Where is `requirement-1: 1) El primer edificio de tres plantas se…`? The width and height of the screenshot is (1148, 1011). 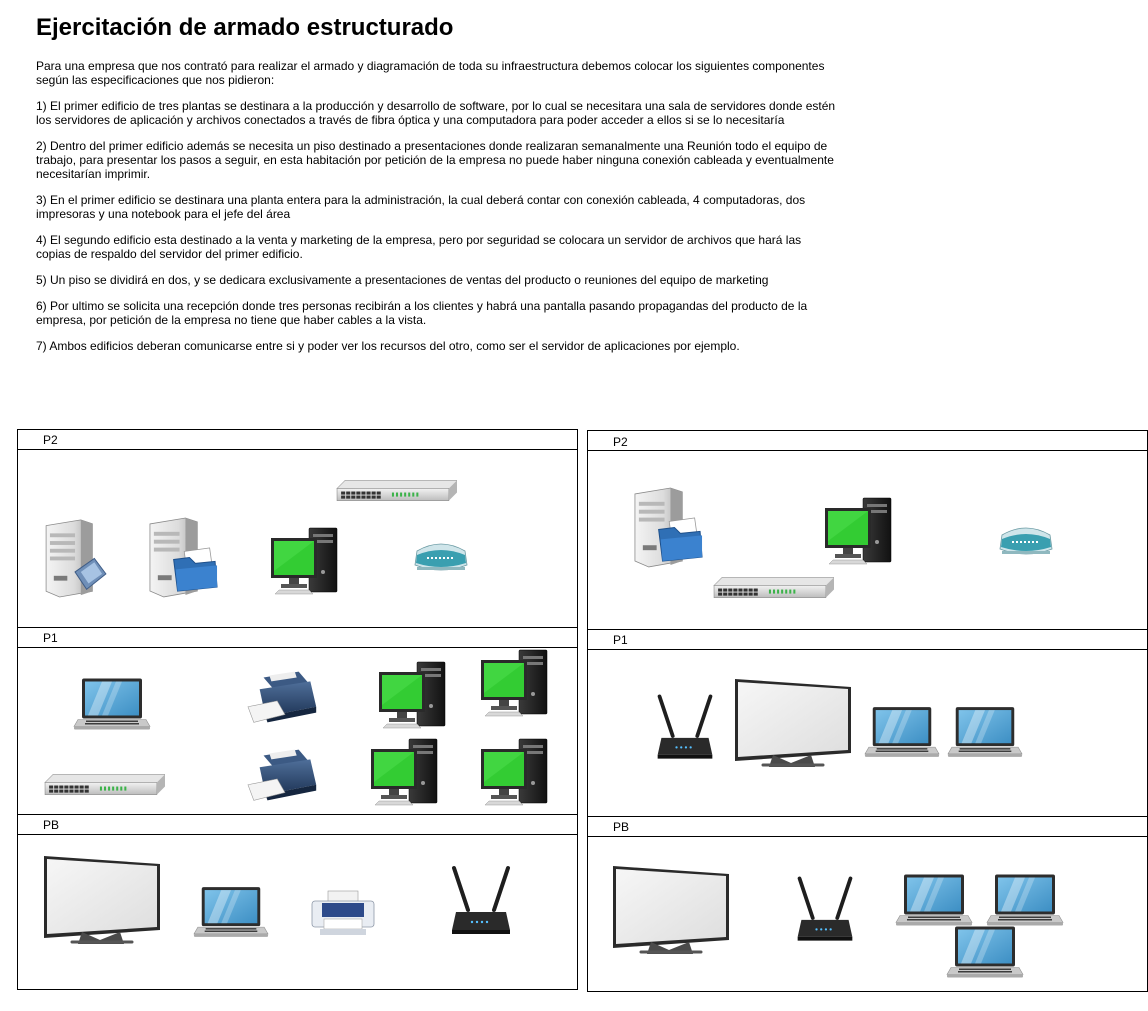
requirement-1: 1) El primer edificio de tres plantas se… is located at coordinates (436, 113).